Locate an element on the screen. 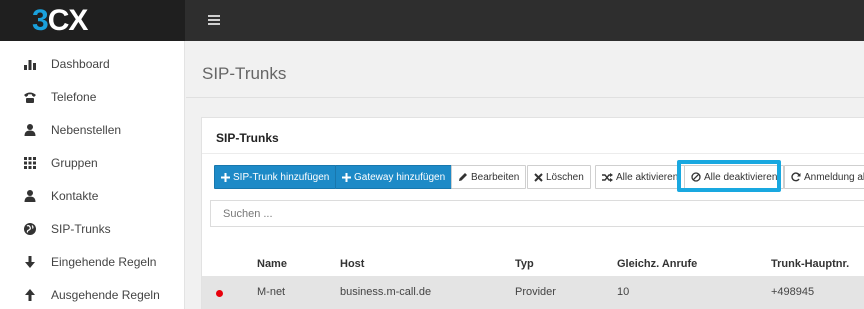 This screenshot has height=309, width=864. edit-button: Bearbeiten is located at coordinates (489, 177).